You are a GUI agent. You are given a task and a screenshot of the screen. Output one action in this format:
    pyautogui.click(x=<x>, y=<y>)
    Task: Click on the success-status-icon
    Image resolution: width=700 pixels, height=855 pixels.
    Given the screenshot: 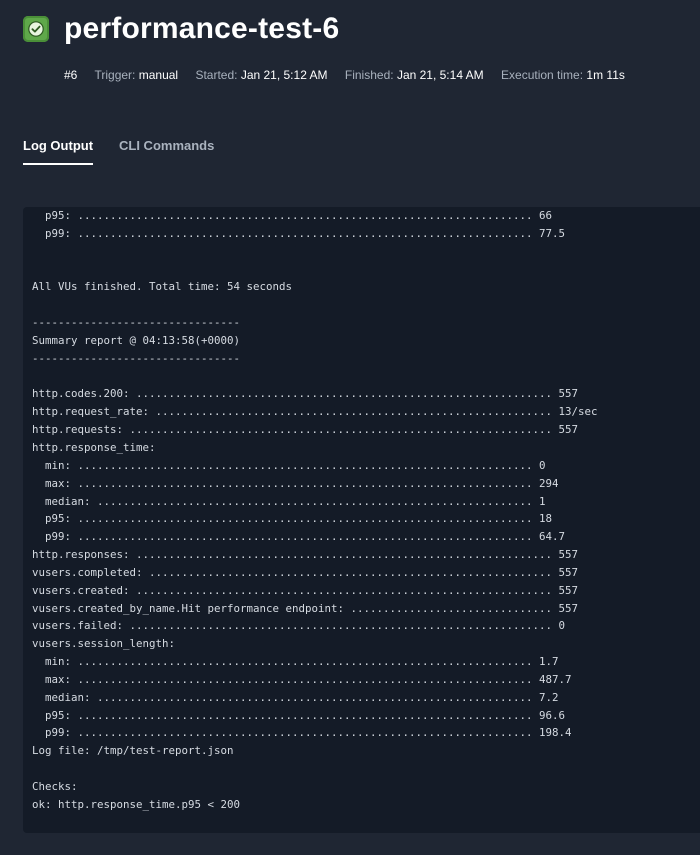 What is the action you would take?
    pyautogui.click(x=36, y=29)
    